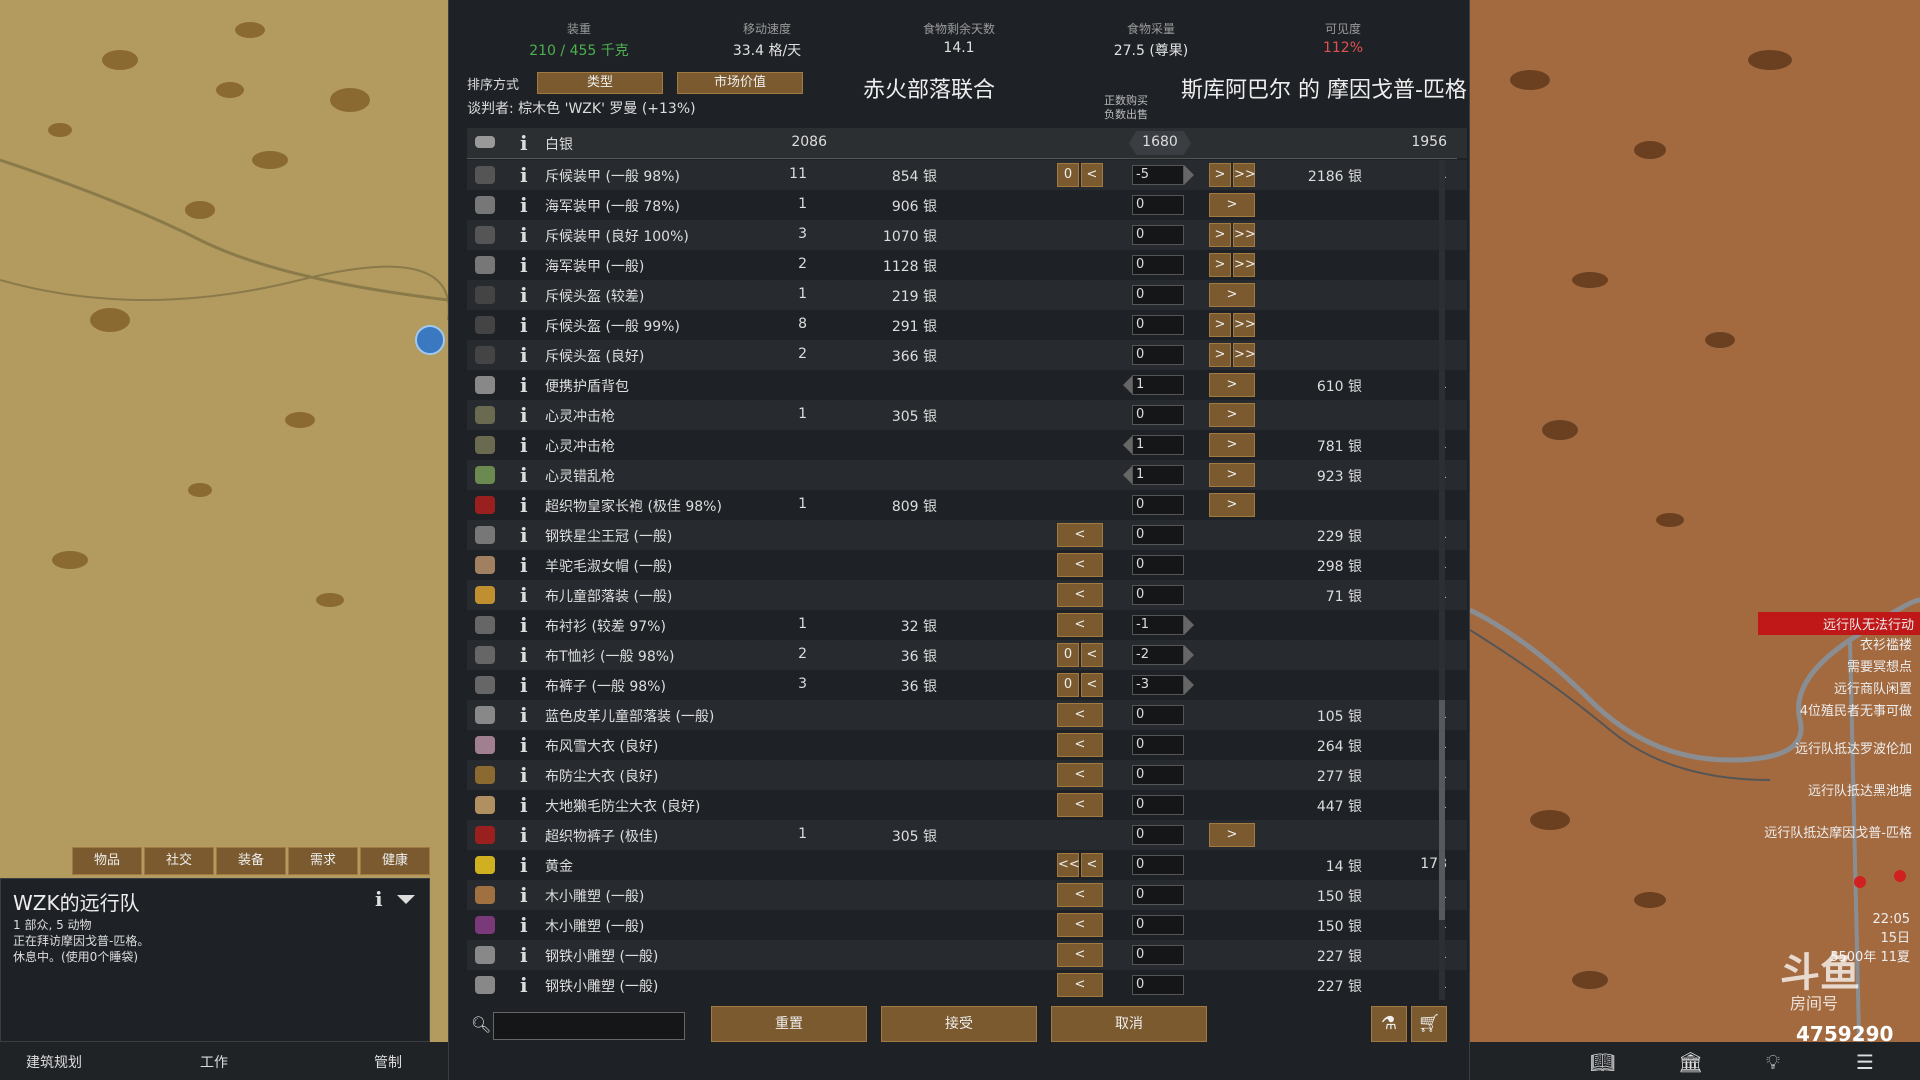 Image resolution: width=1920 pixels, height=1080 pixels. What do you see at coordinates (406, 899) in the screenshot?
I see `collapse-icon` at bounding box center [406, 899].